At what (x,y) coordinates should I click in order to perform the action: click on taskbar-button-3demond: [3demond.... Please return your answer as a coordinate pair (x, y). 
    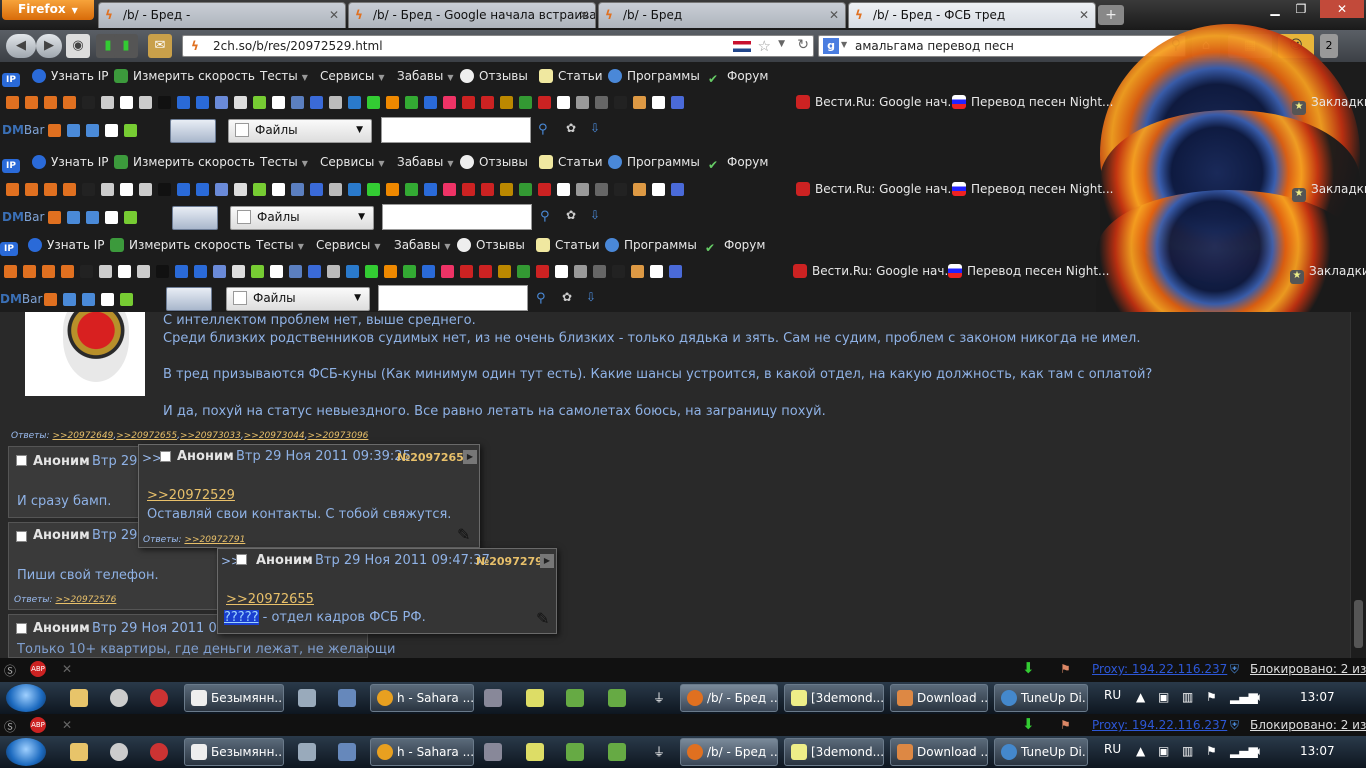
    Looking at the image, I should click on (834, 752).